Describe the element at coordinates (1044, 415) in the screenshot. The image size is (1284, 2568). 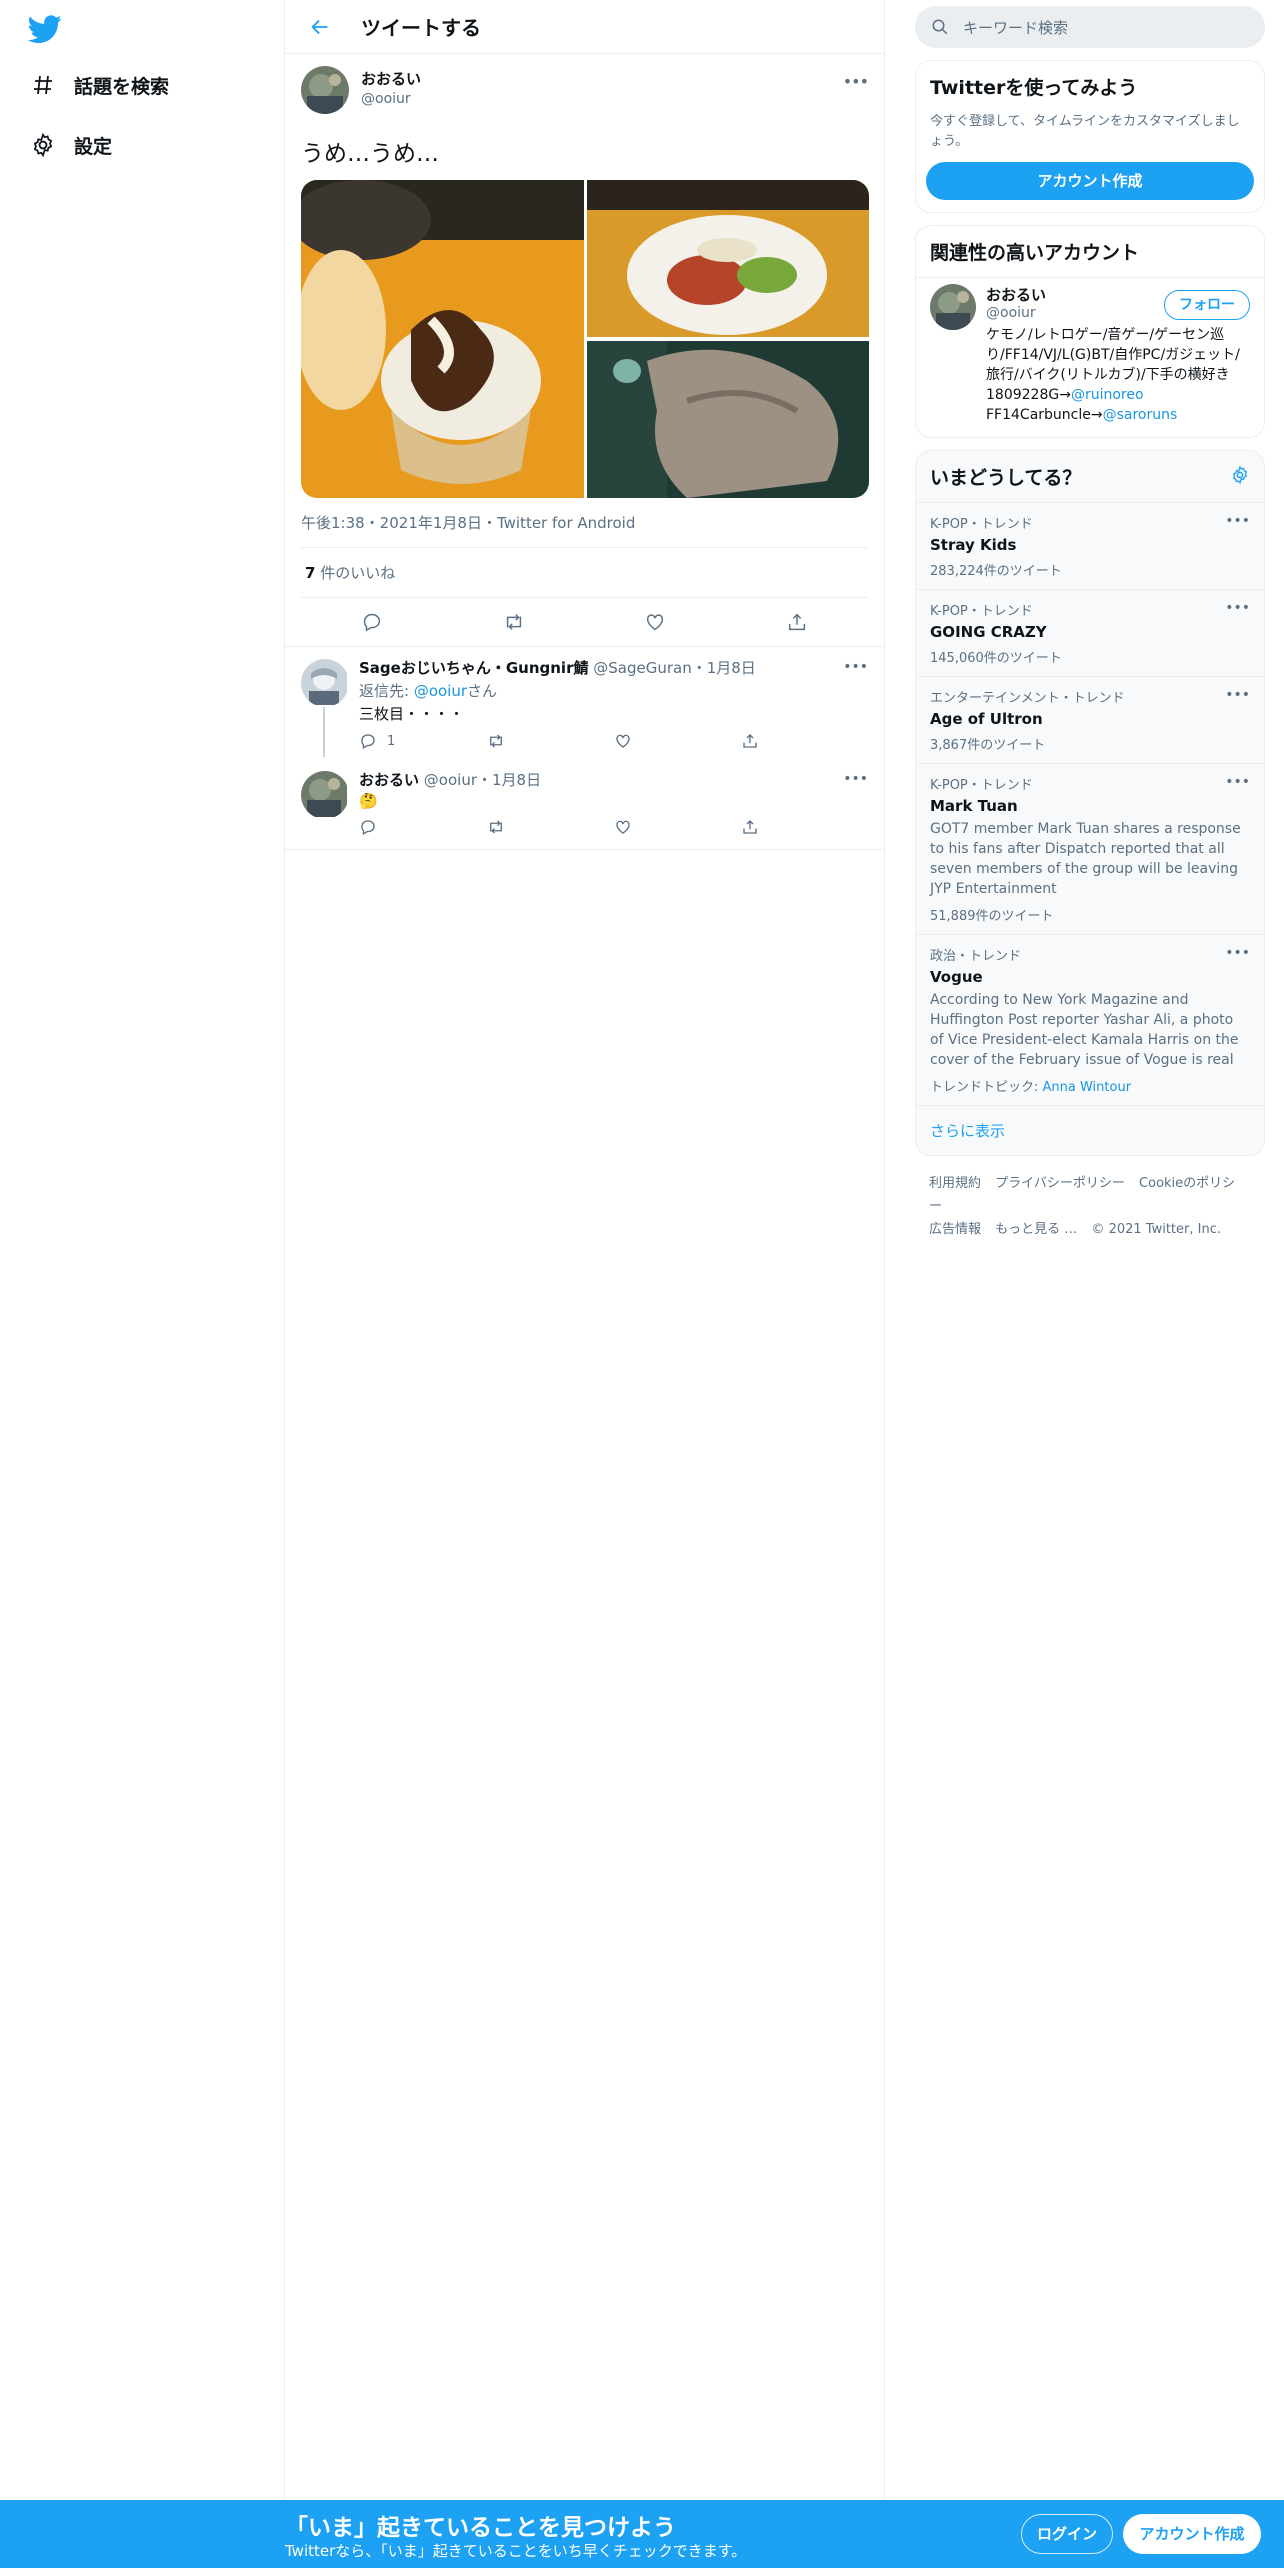
I see `bio-text-2: FF14Carbuncle→` at that location.